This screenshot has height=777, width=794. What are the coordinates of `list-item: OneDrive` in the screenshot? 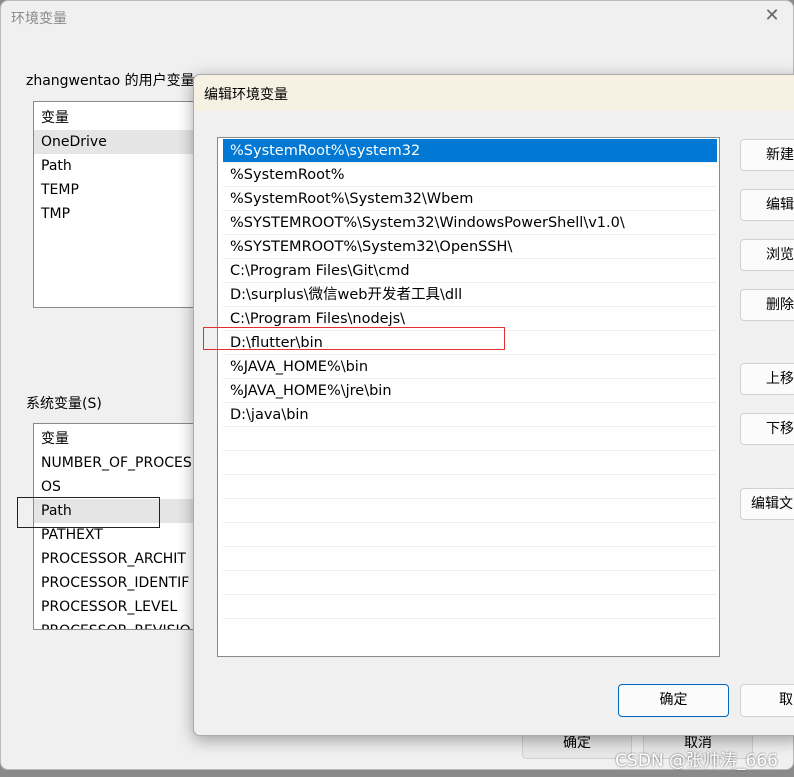 It's located at (123, 142).